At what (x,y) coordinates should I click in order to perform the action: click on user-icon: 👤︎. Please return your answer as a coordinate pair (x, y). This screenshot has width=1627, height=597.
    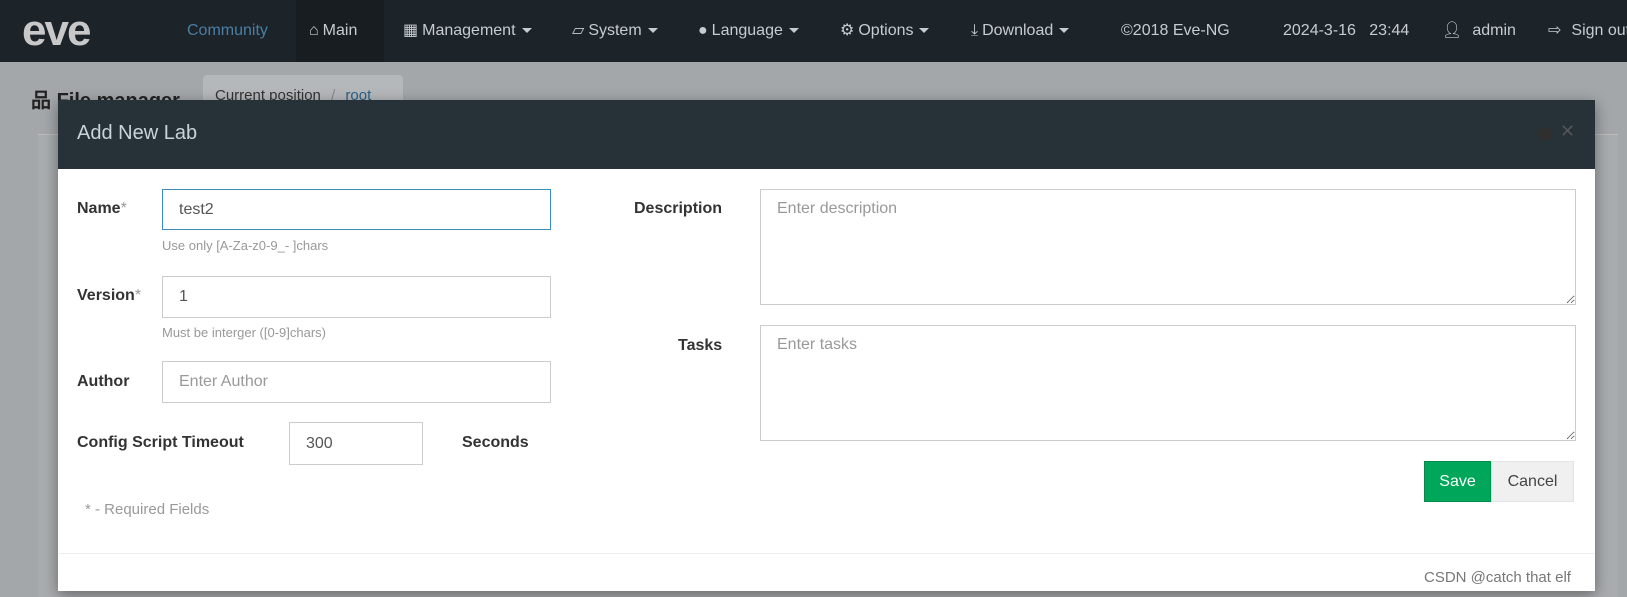
    Looking at the image, I should click on (1452, 30).